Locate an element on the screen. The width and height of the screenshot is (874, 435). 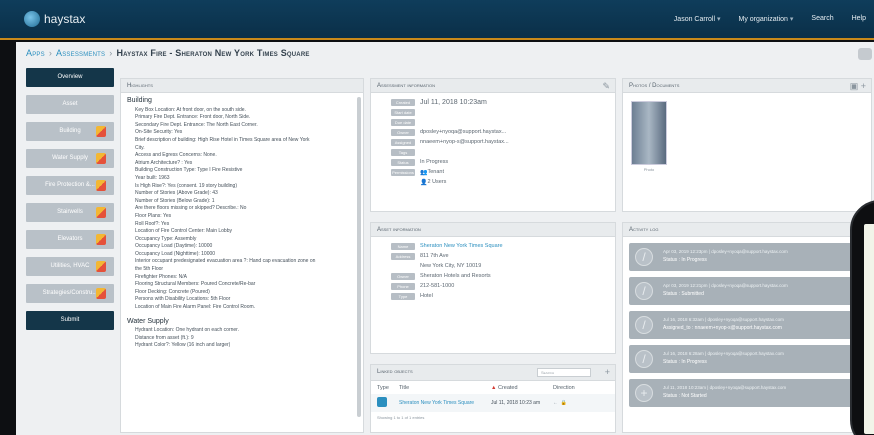
field-row: New York City, NY 10019 is located at coordinates (493, 266).